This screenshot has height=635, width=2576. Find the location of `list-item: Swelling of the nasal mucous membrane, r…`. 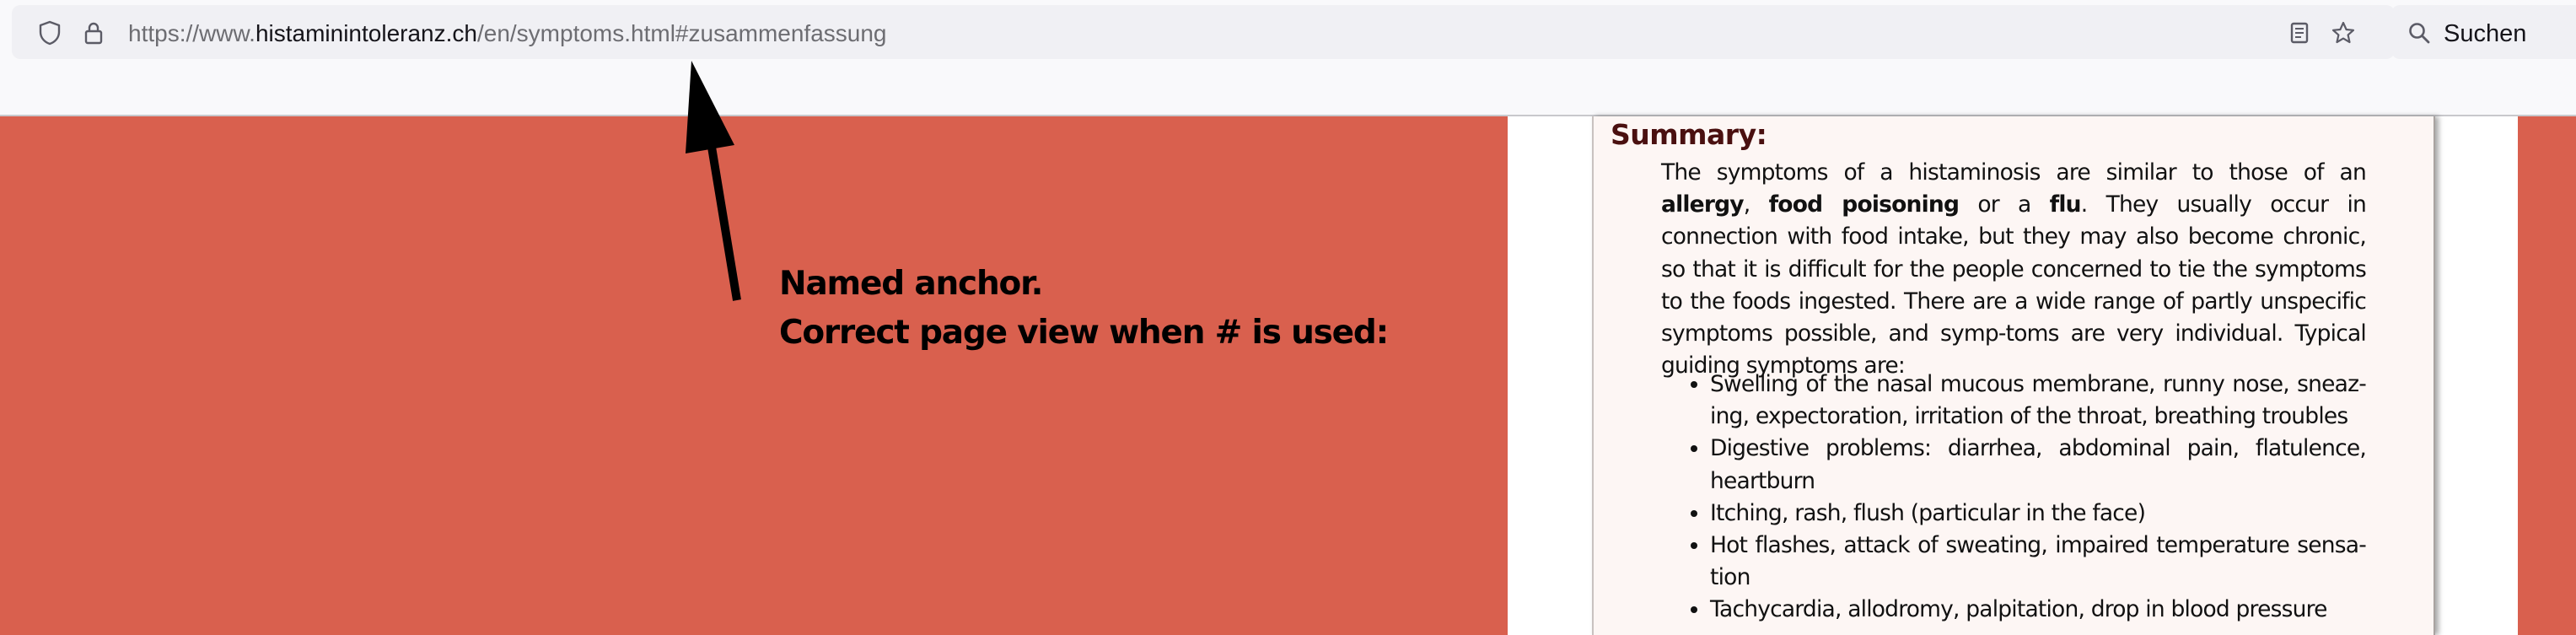

list-item: Swelling of the nasal mucous membrane, r… is located at coordinates (2039, 401).